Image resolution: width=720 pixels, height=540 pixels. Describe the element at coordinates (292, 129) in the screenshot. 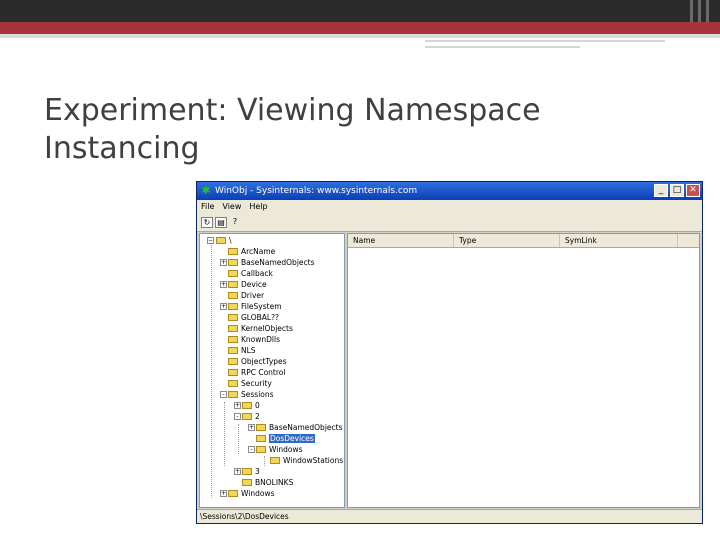

I see `slide-title: Experiment: Viewing Namespace Instancing` at that location.